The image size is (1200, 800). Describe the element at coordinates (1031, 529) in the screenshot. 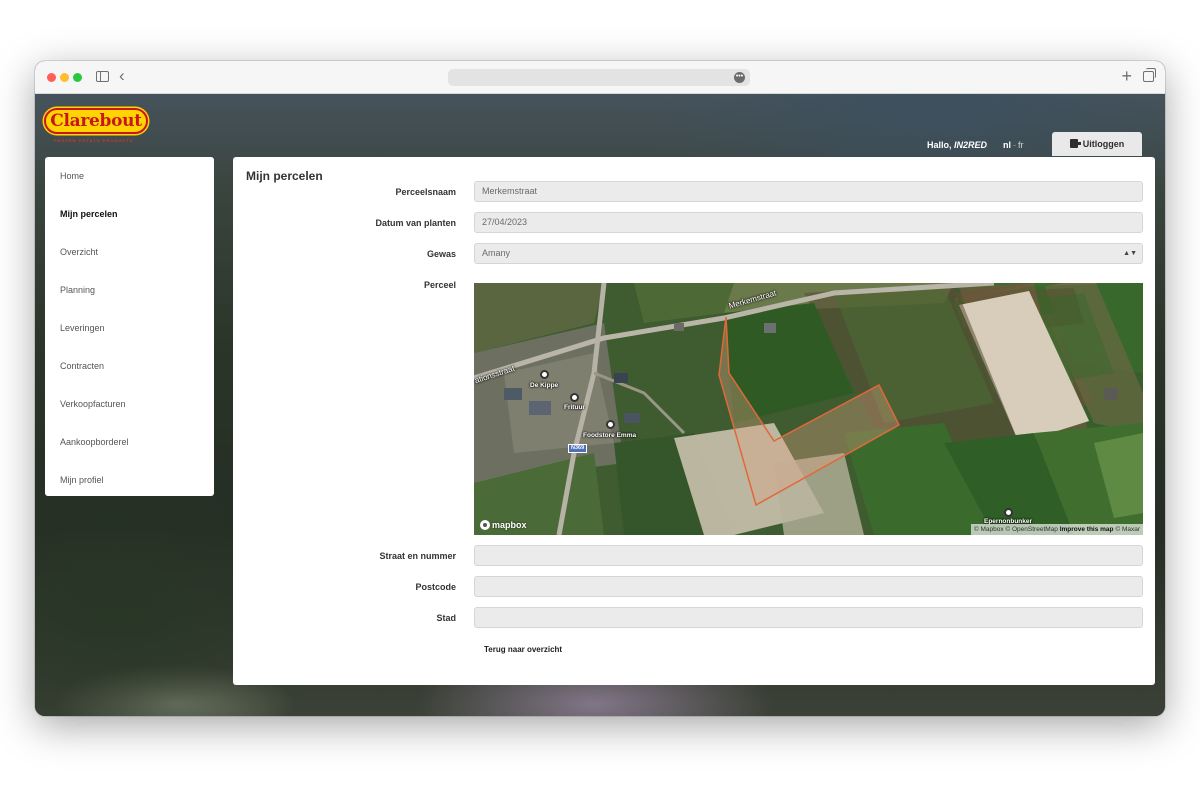

I see `attrib-osm: © OpenStreetMap` at that location.